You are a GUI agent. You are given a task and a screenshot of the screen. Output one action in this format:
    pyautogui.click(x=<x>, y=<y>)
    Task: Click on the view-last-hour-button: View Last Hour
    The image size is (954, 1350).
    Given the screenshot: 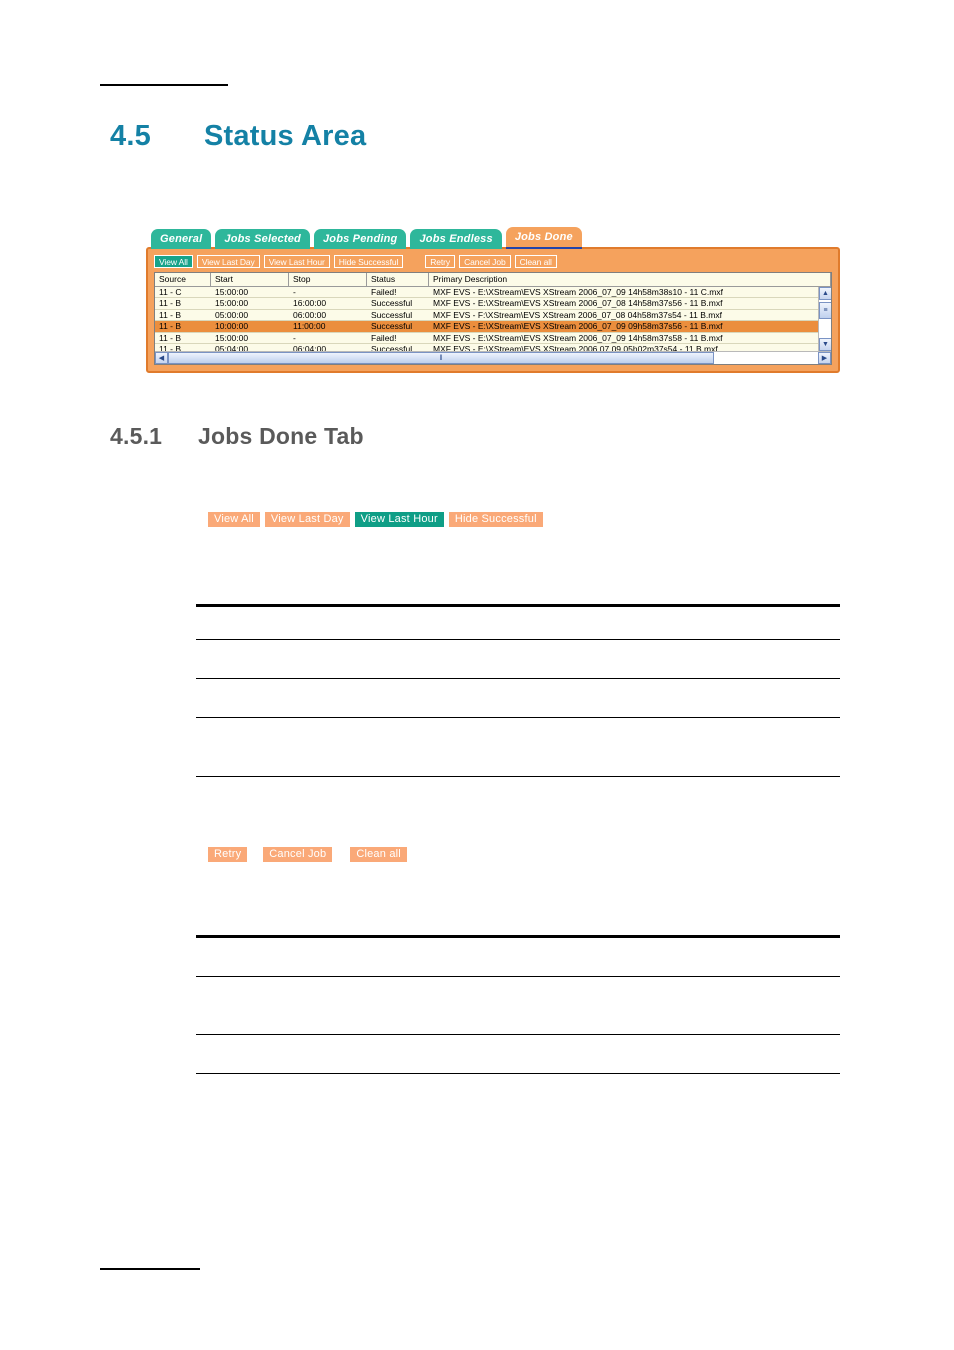 What is the action you would take?
    pyautogui.click(x=296, y=261)
    